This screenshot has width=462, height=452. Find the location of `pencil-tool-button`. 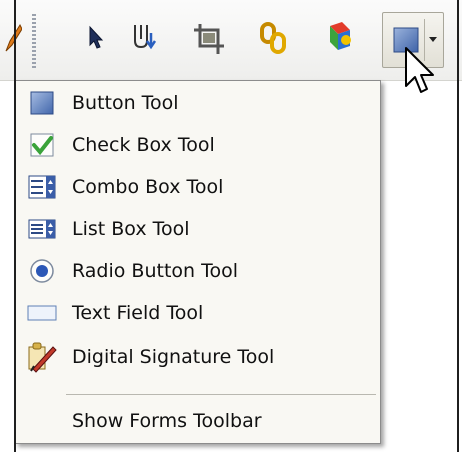

pencil-tool-button is located at coordinates (13, 40).